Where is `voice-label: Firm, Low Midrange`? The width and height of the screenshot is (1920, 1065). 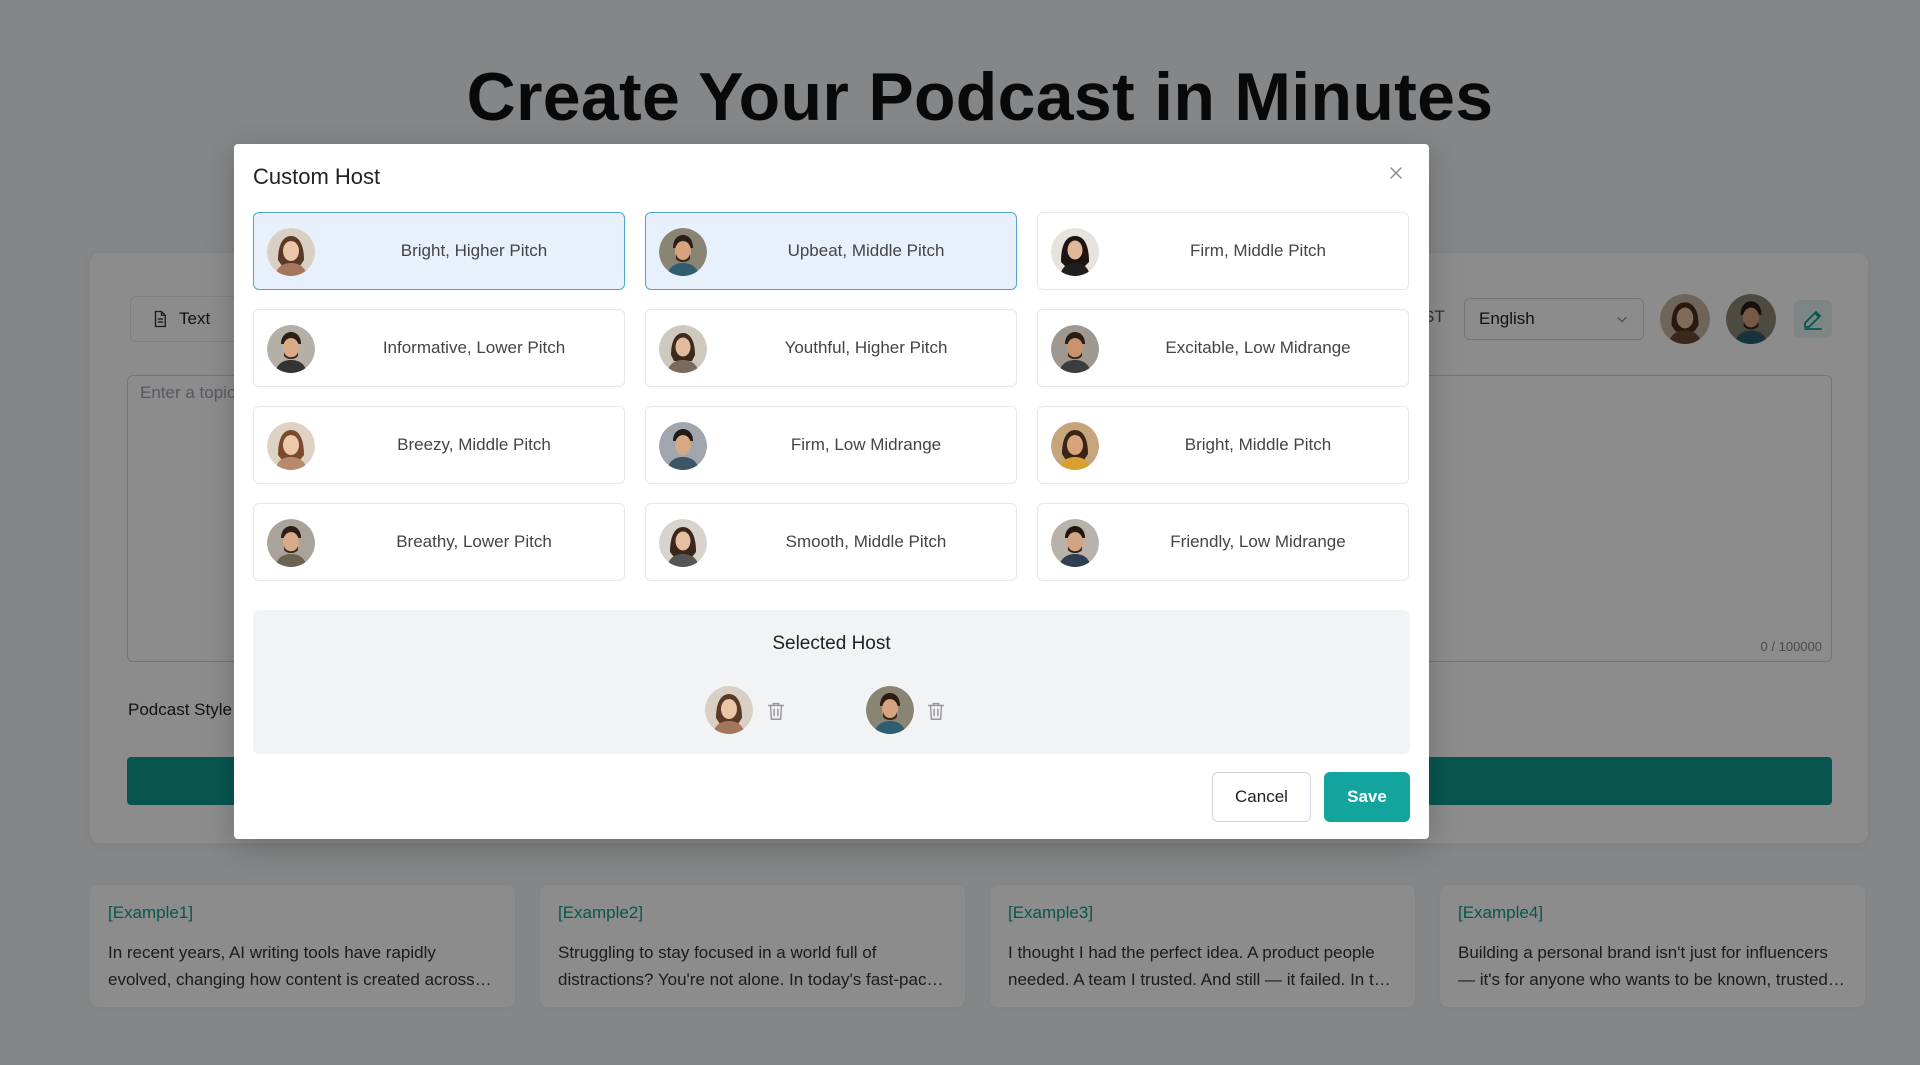
voice-label: Firm, Low Midrange is located at coordinates (866, 444).